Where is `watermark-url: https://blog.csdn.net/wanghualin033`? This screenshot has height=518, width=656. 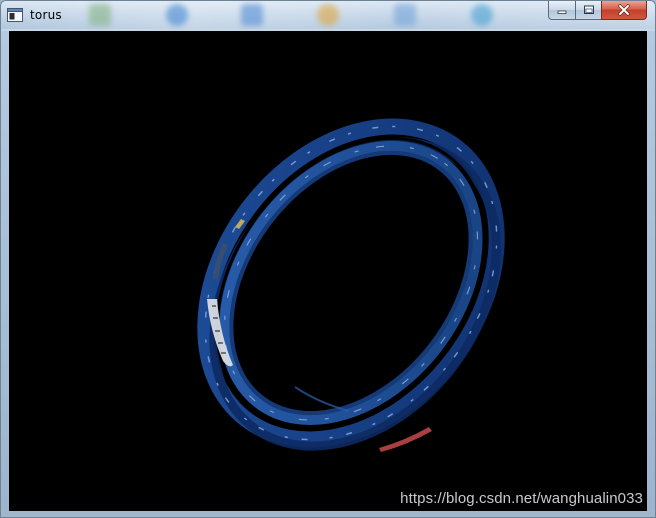 watermark-url: https://blog.csdn.net/wanghualin033 is located at coordinates (521, 498).